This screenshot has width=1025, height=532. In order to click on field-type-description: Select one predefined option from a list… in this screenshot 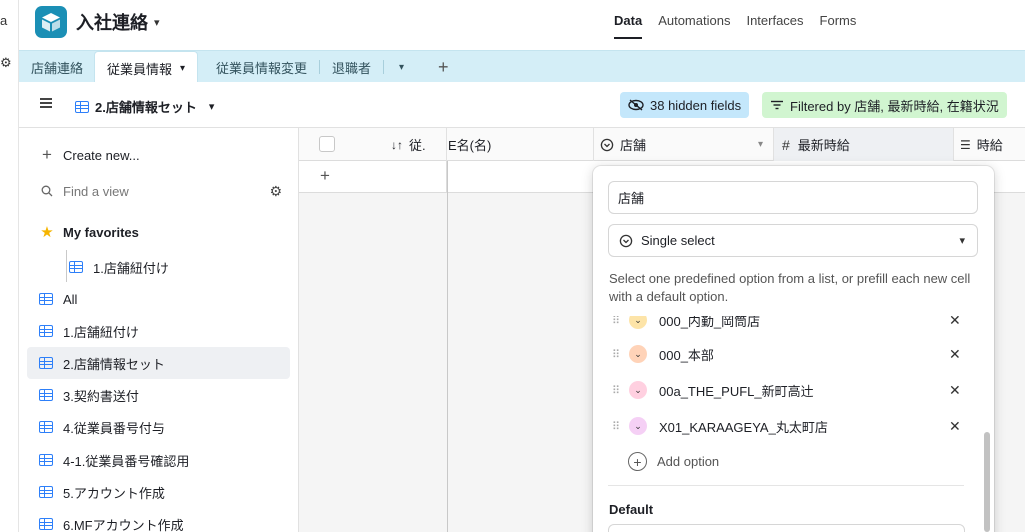, I will do `click(790, 287)`.